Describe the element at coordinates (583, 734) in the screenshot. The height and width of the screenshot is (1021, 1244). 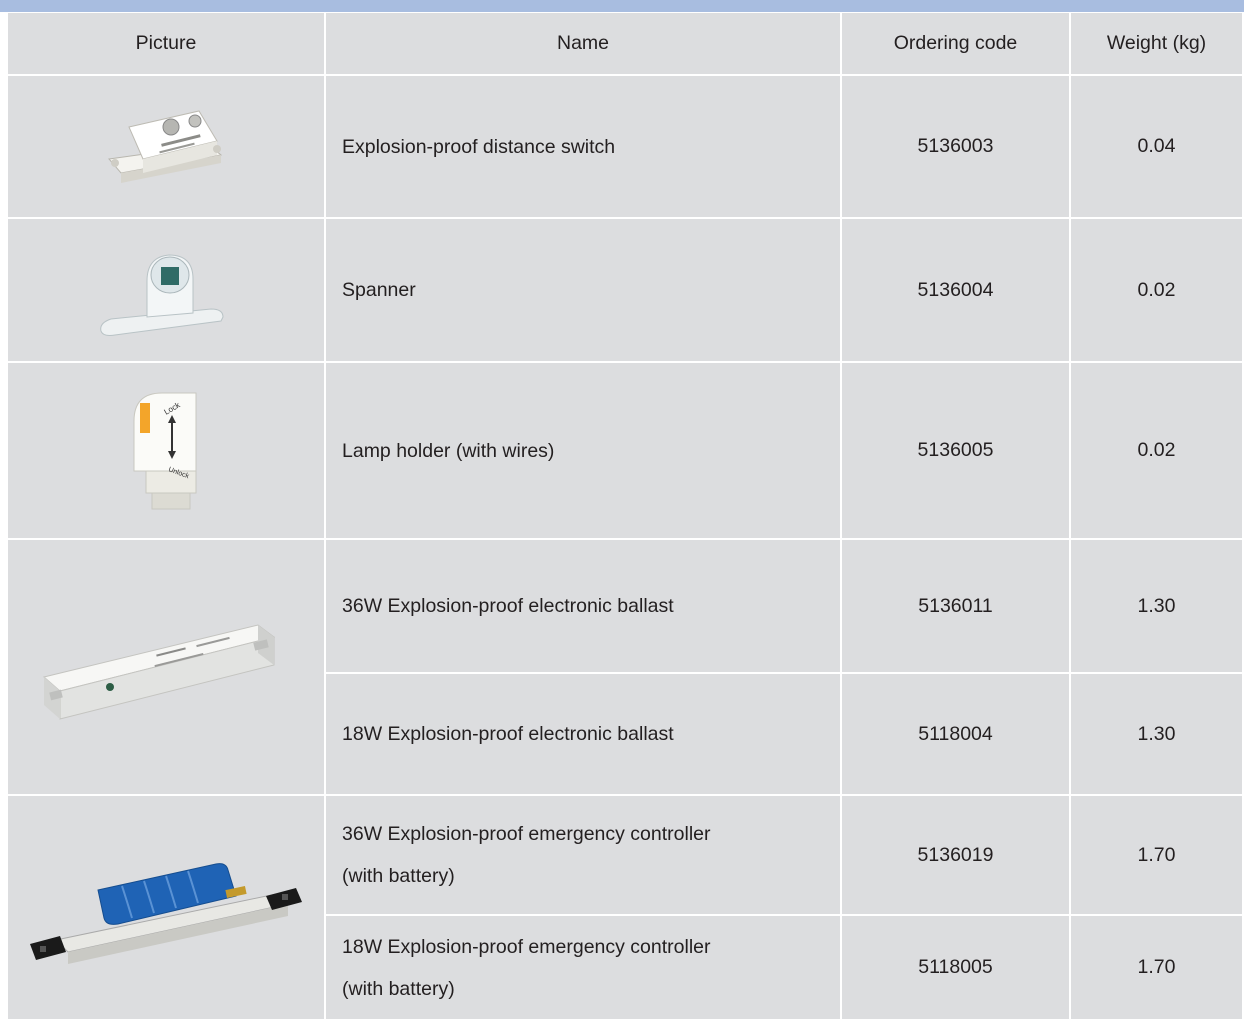
I see `row-name: 18W Explosion-proof electronic ballast` at that location.